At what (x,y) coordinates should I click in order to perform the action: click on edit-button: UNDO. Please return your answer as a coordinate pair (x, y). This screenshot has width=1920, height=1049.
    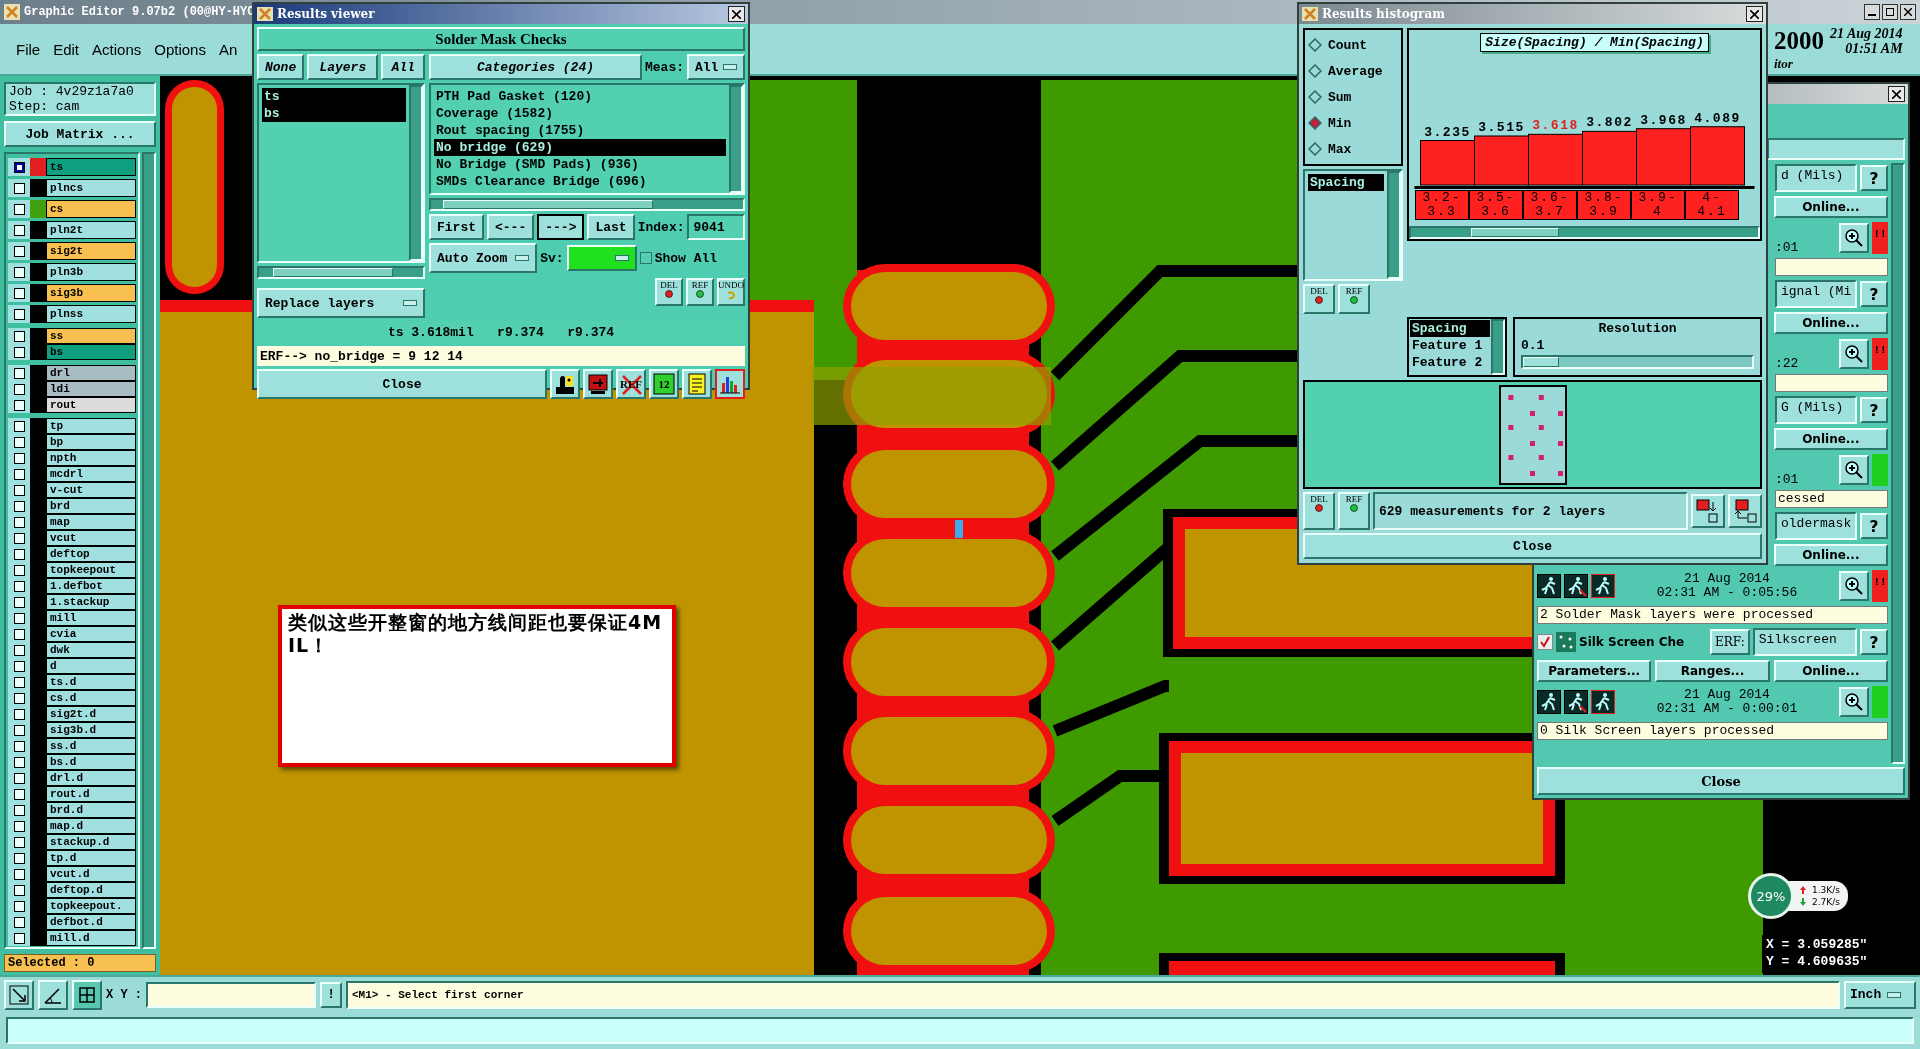
    Looking at the image, I should click on (731, 292).